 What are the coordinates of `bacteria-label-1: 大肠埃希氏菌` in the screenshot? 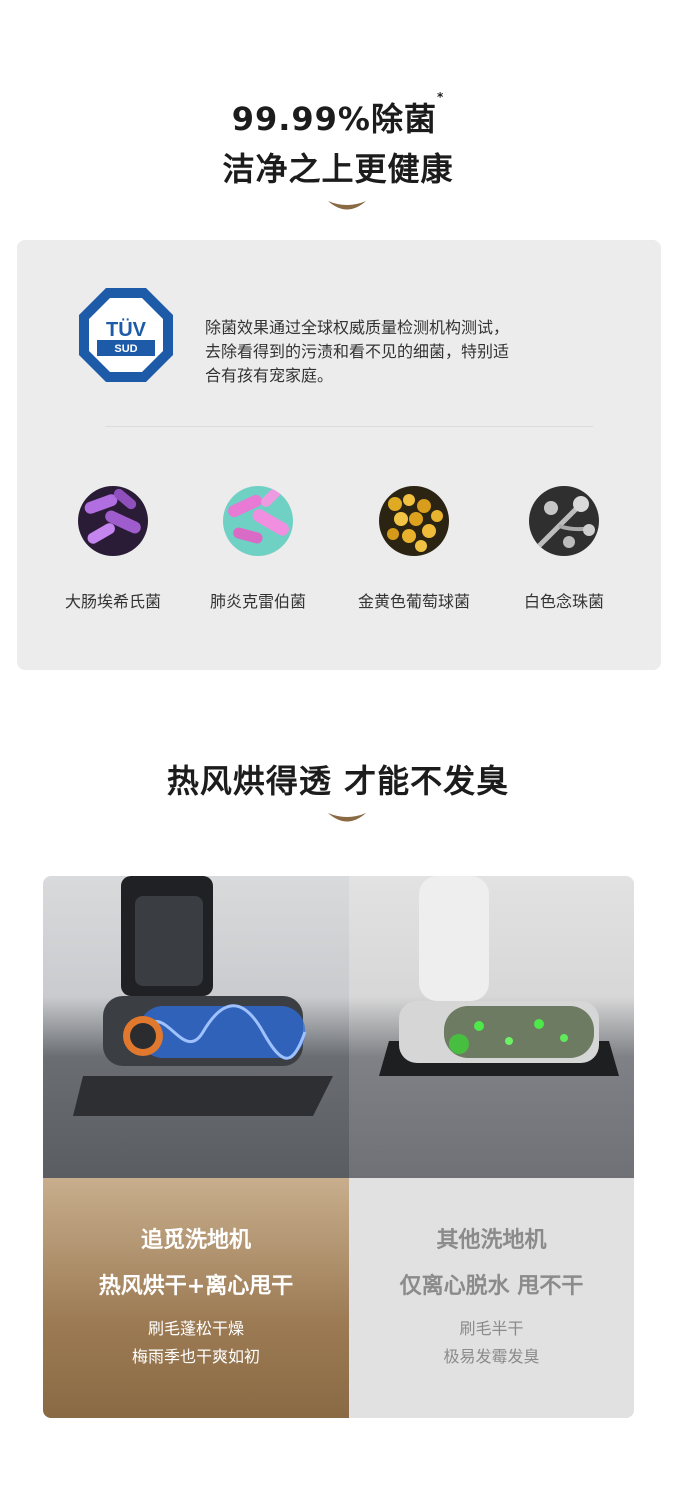 It's located at (112, 601).